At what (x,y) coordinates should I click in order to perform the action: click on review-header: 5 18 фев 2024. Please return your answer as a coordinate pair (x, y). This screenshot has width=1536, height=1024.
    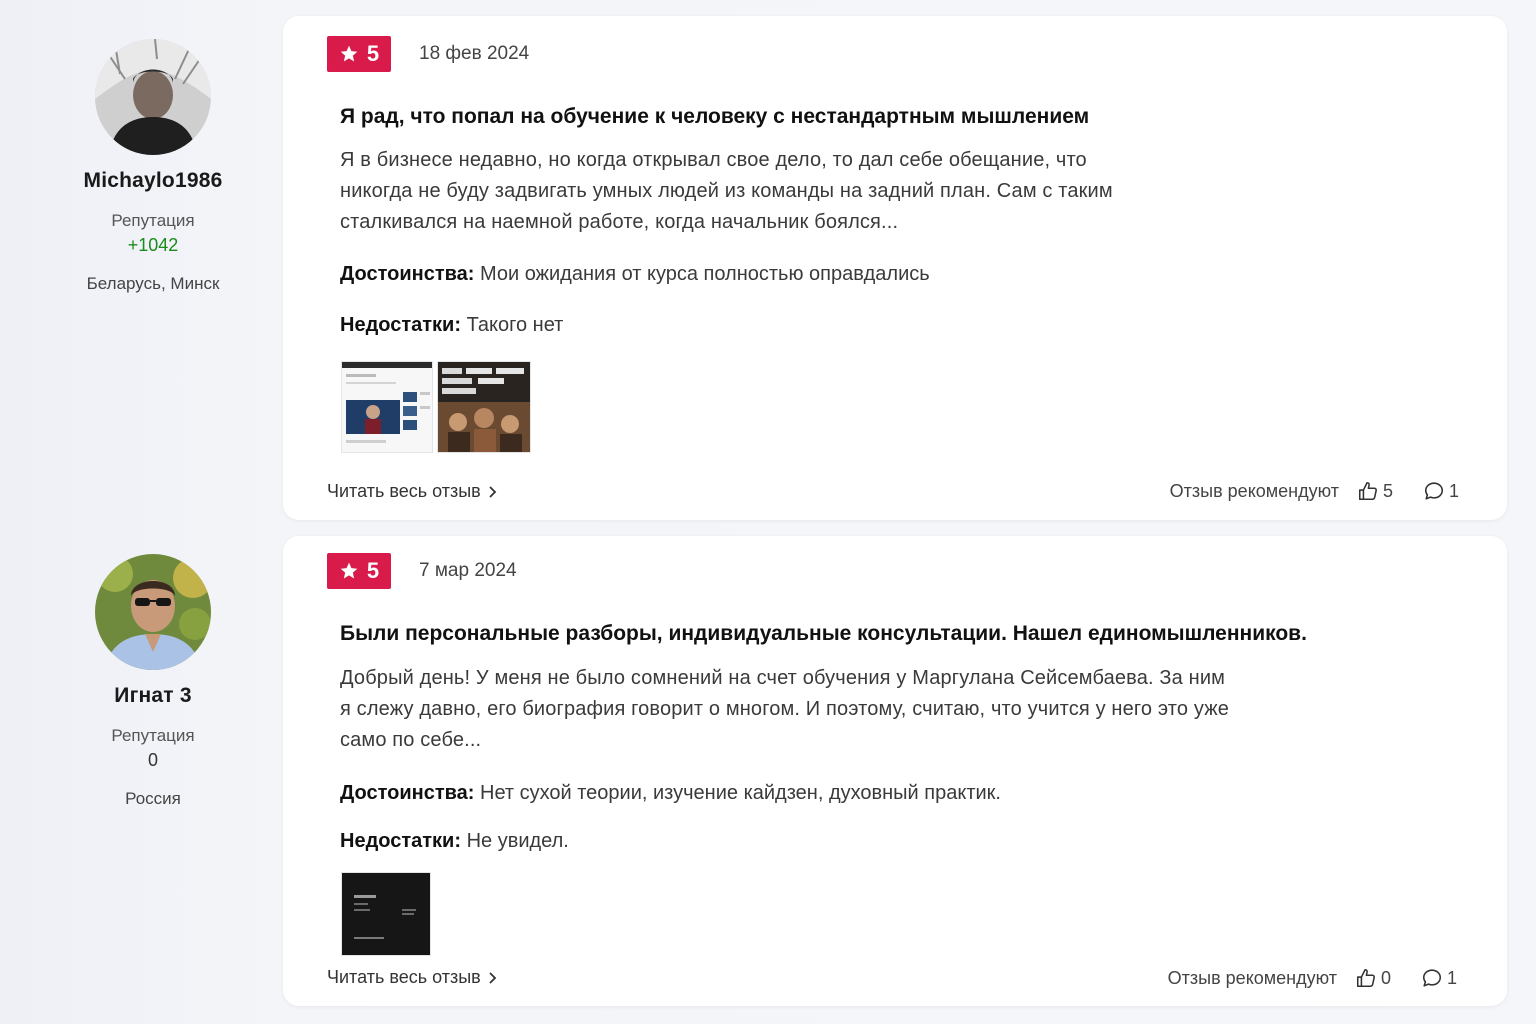
    Looking at the image, I should click on (428, 54).